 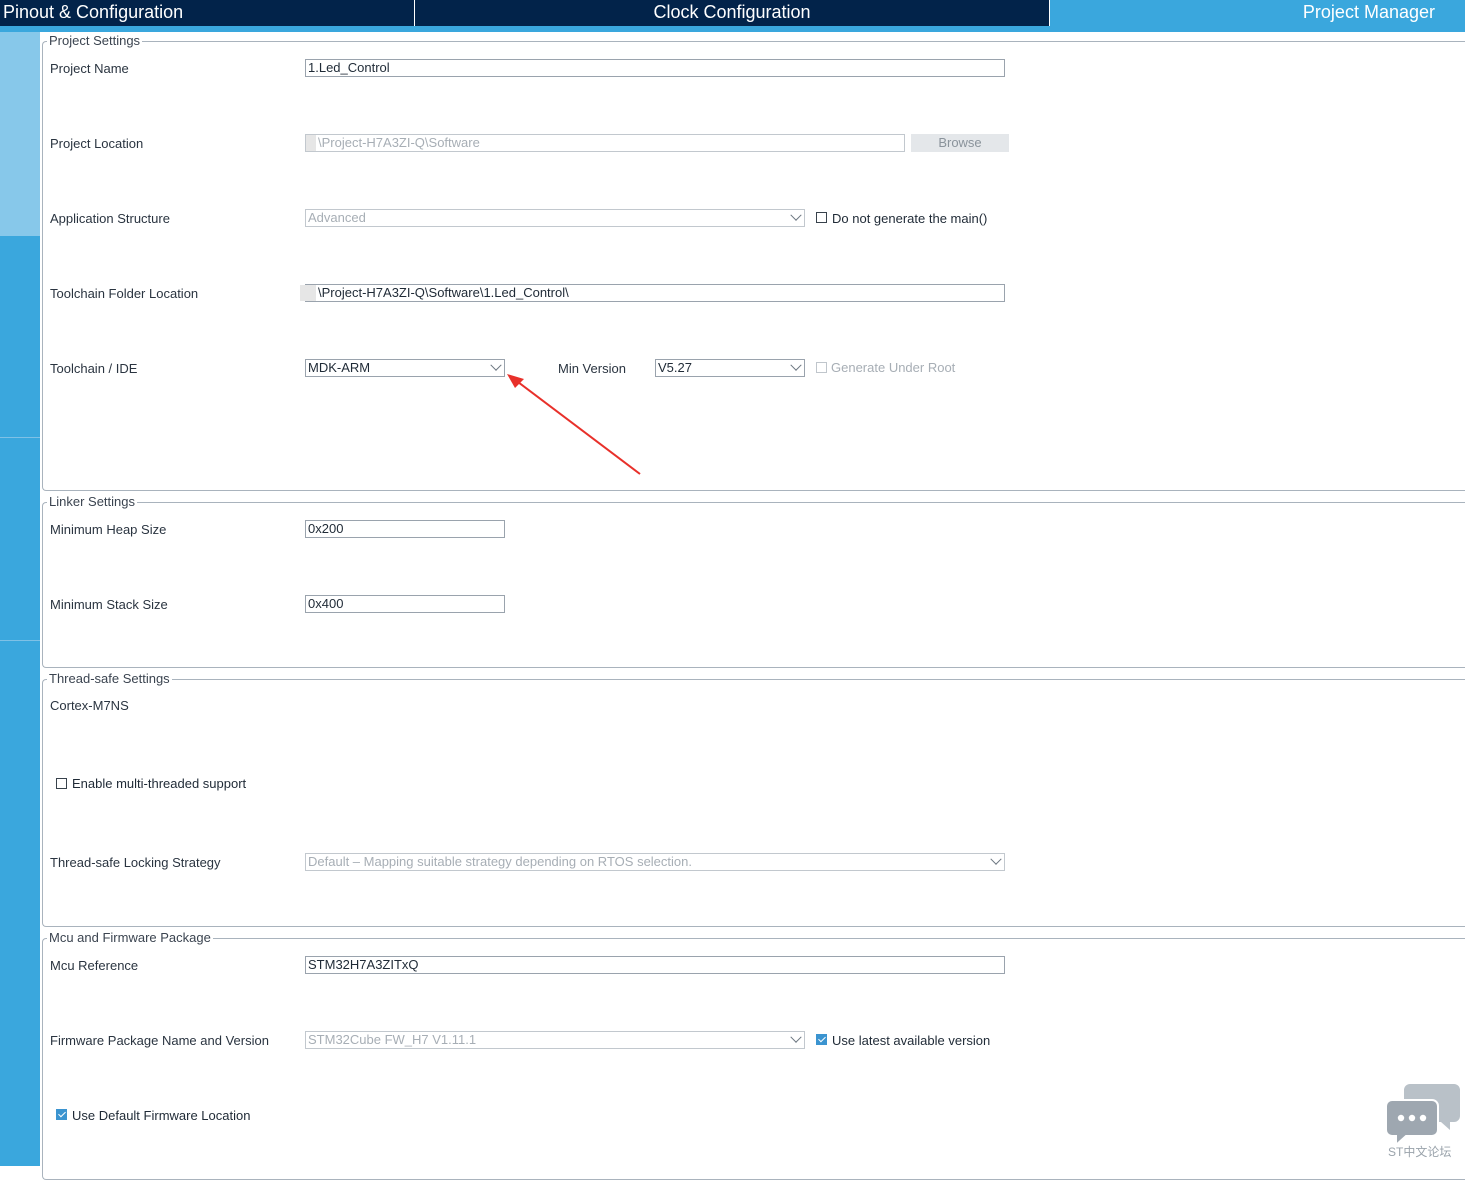 I want to click on use-latest-version-checkbox, so click(x=821, y=1039).